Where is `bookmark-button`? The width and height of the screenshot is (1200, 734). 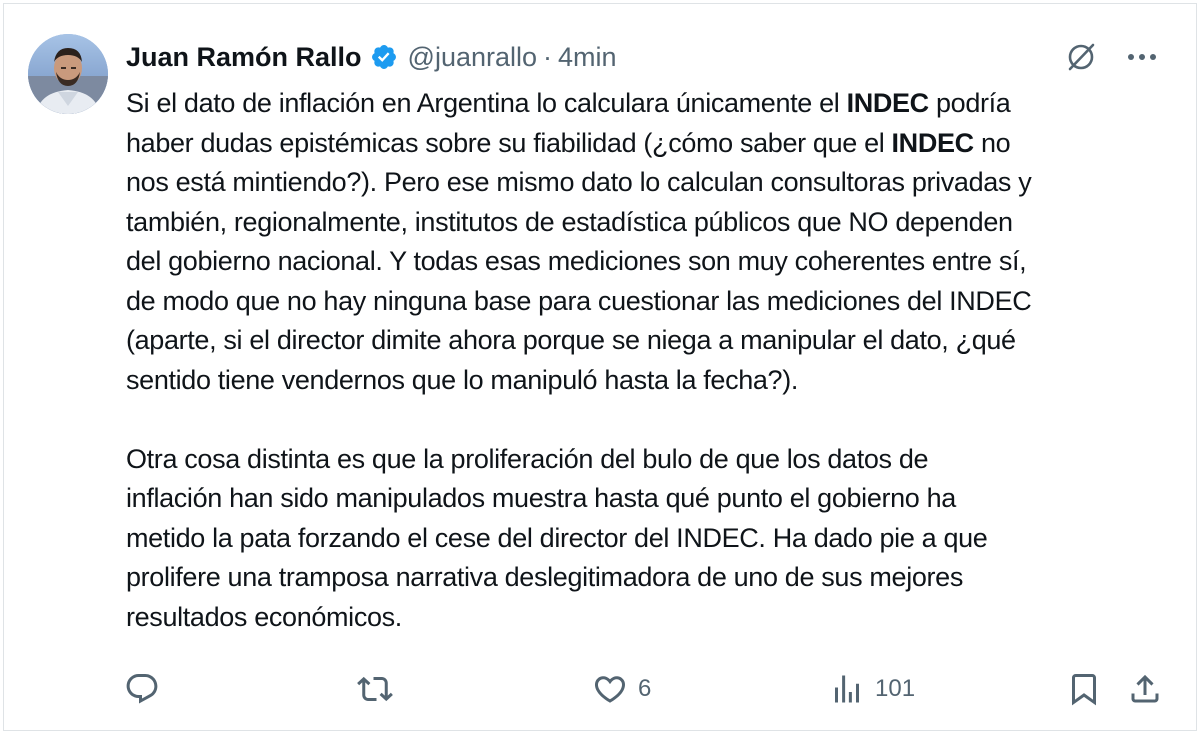 bookmark-button is located at coordinates (1084, 689).